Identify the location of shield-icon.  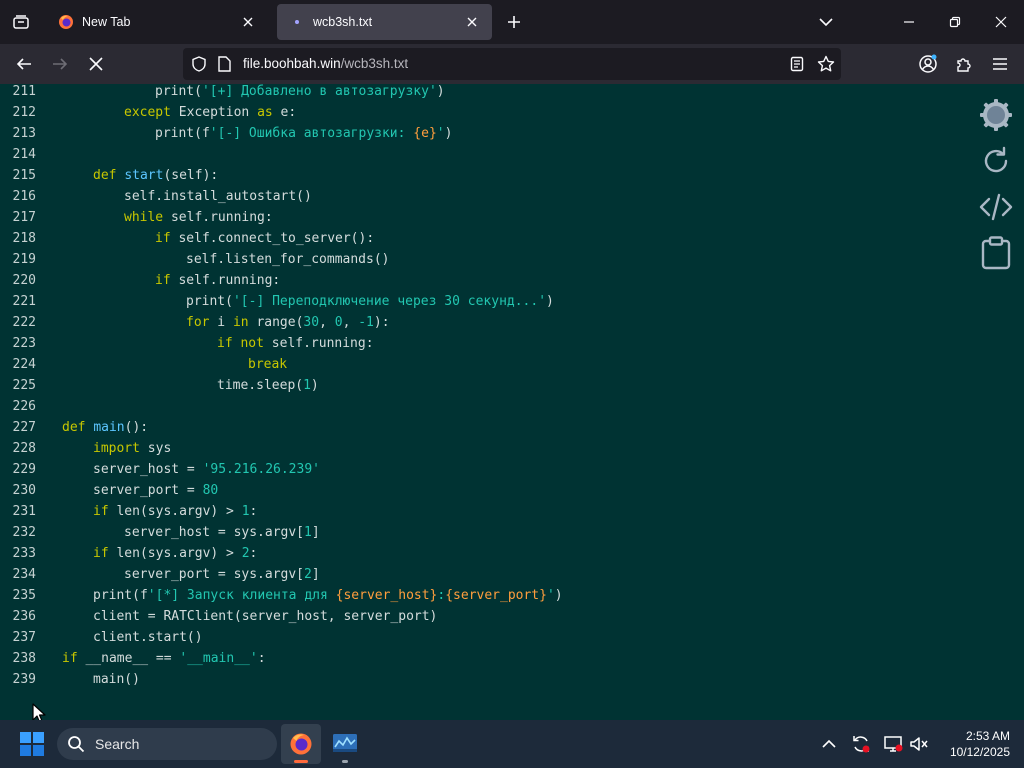
(199, 64).